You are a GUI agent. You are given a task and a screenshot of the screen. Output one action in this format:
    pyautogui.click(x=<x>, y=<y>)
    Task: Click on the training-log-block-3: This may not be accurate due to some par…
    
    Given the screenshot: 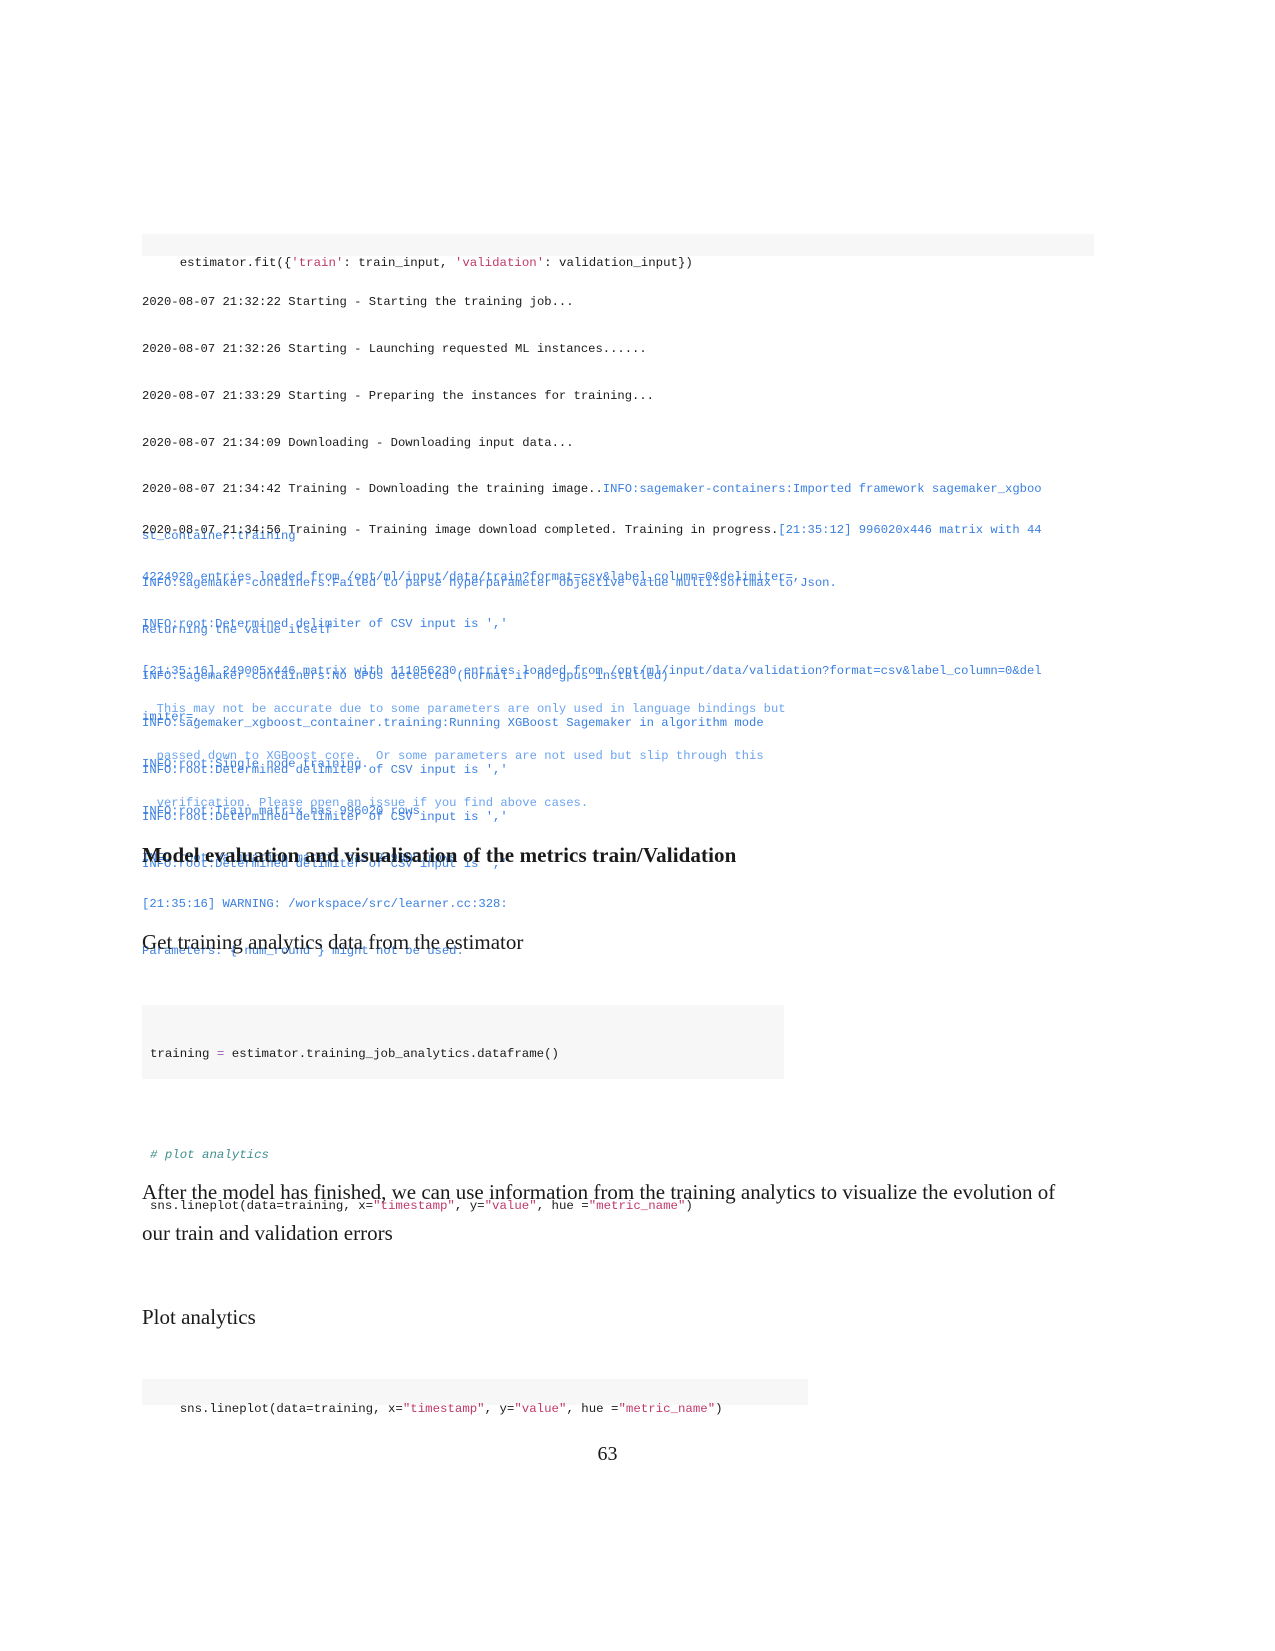 What is the action you would take?
    pyautogui.click(x=617, y=757)
    